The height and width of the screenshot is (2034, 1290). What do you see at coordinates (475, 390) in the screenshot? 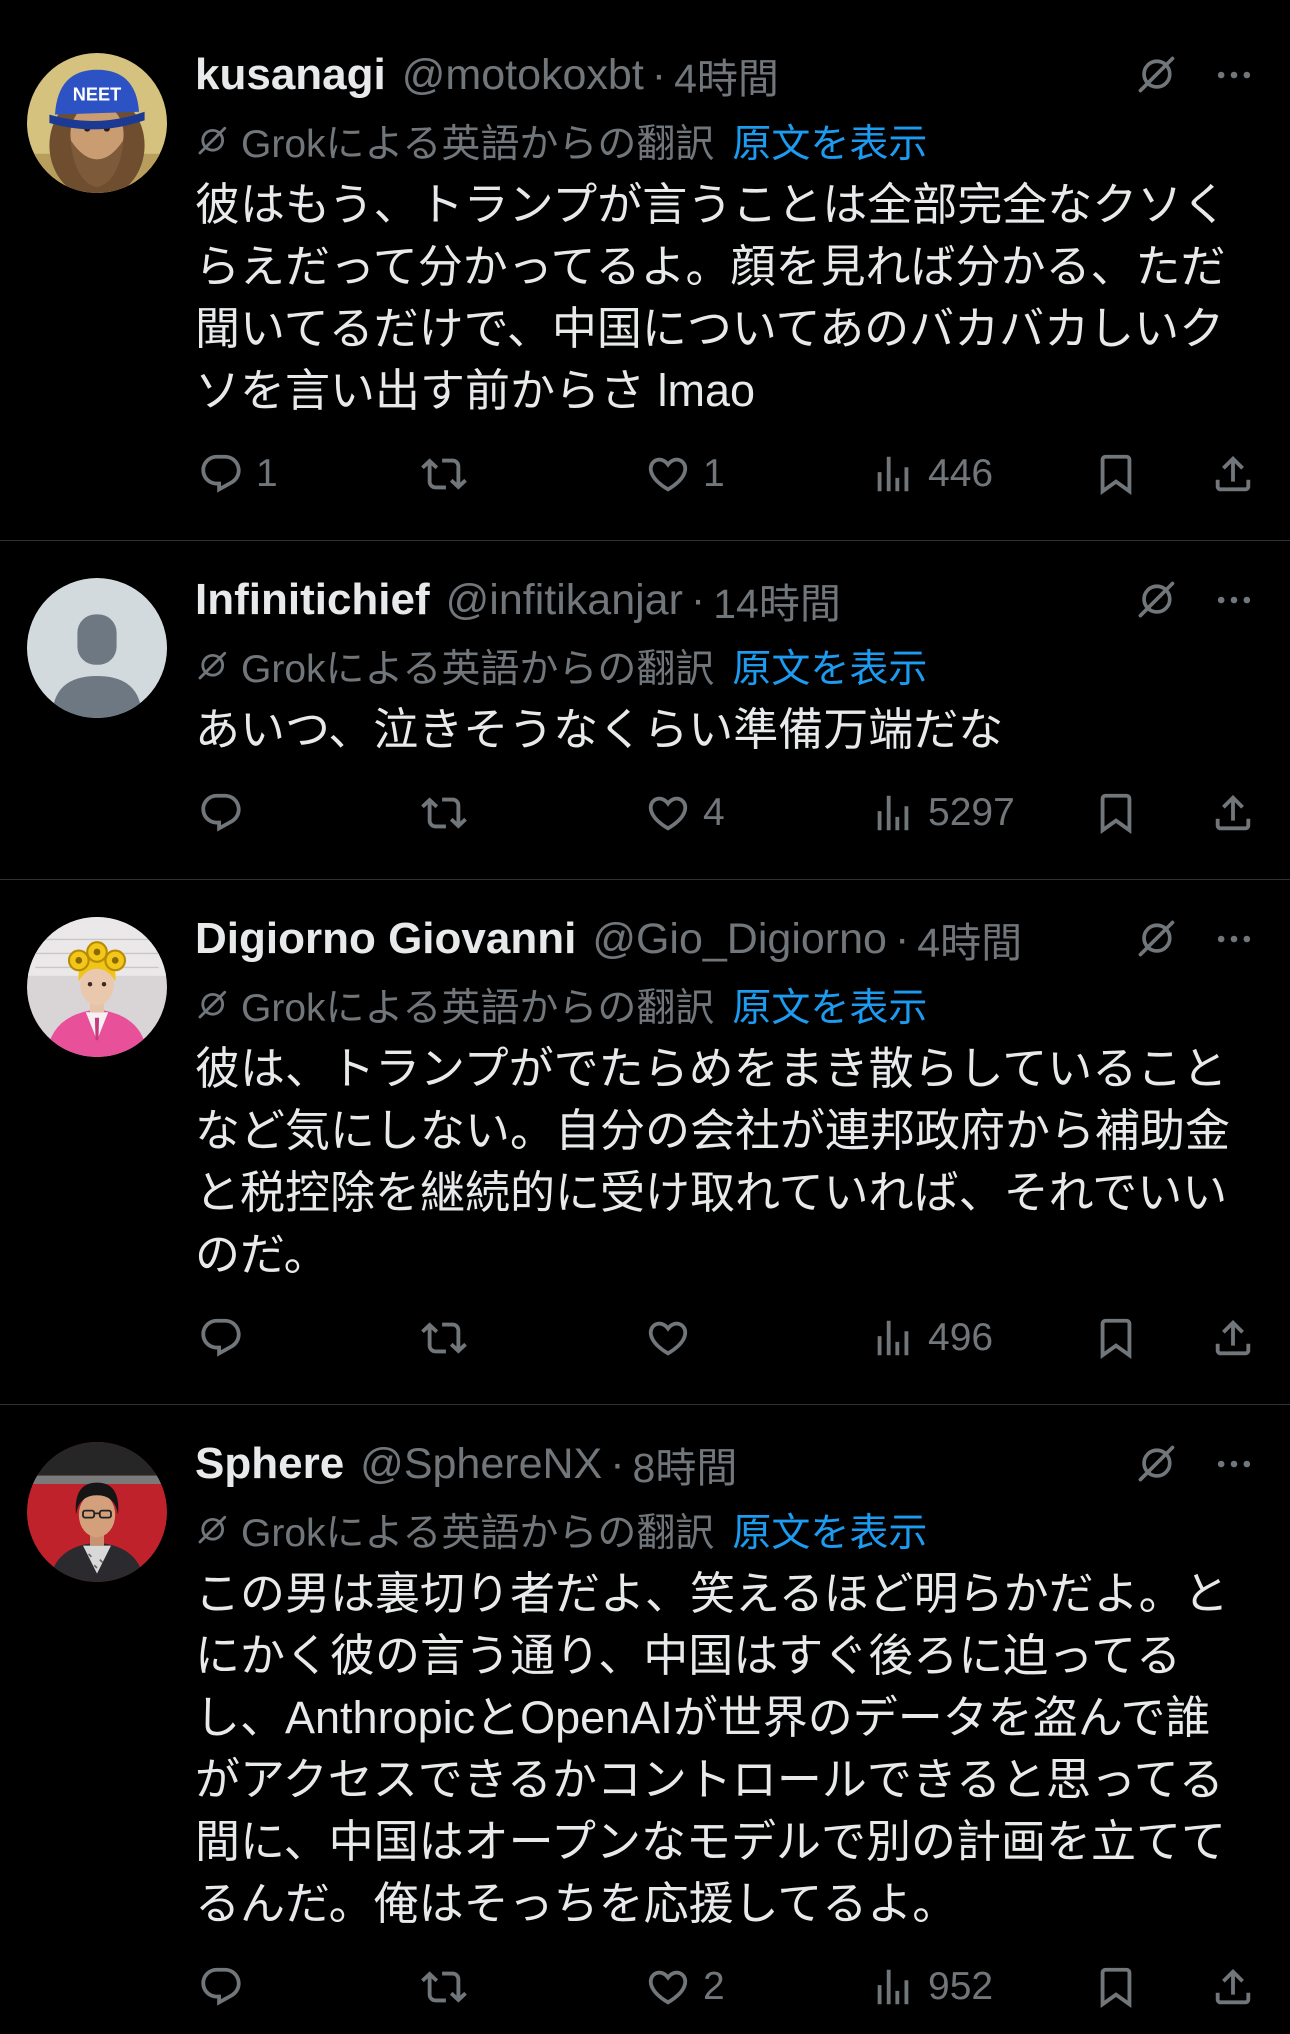
I see `tweet-text-line: ソを言い出す前からさ lmao` at bounding box center [475, 390].